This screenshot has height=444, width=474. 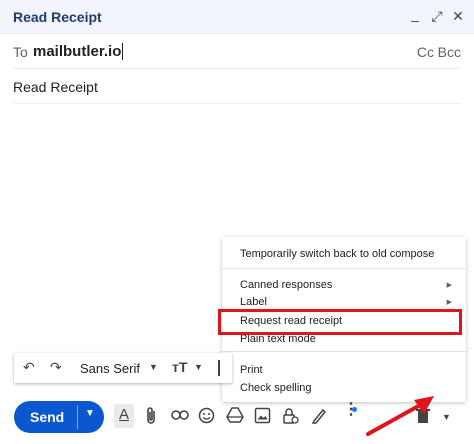 What do you see at coordinates (29, 367) in the screenshot?
I see `undo-icon: ↶` at bounding box center [29, 367].